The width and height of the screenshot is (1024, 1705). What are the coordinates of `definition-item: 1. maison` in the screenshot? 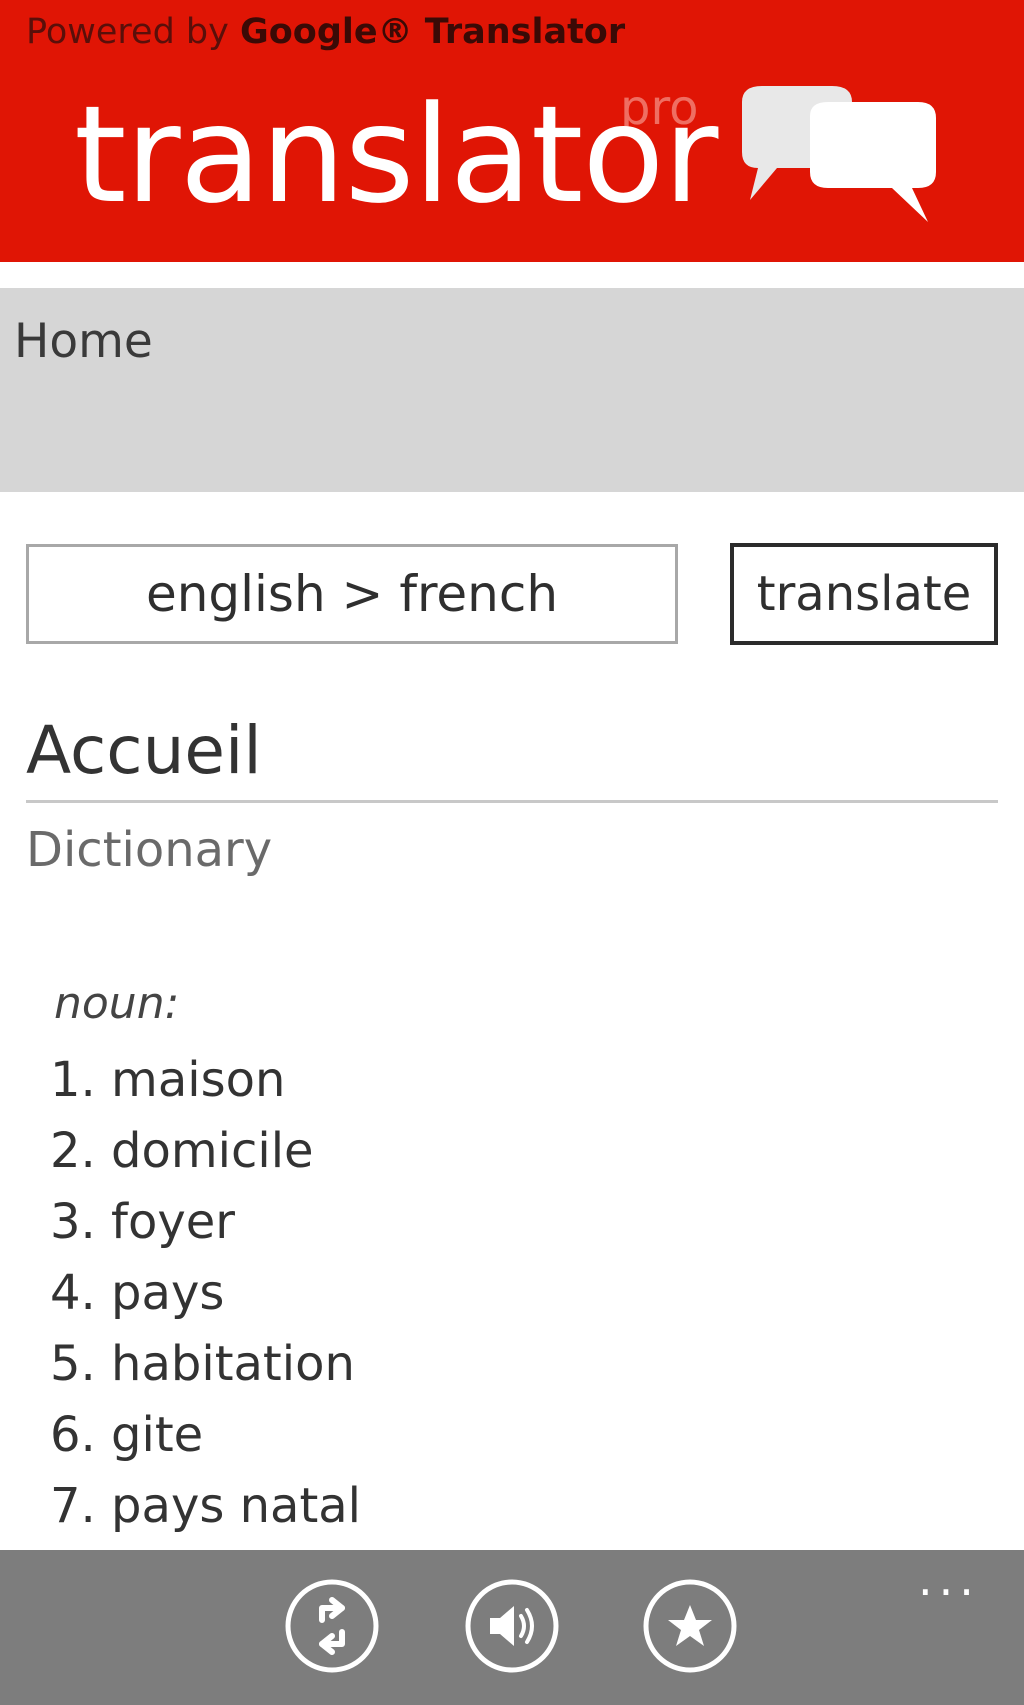 It's located at (168, 1080).